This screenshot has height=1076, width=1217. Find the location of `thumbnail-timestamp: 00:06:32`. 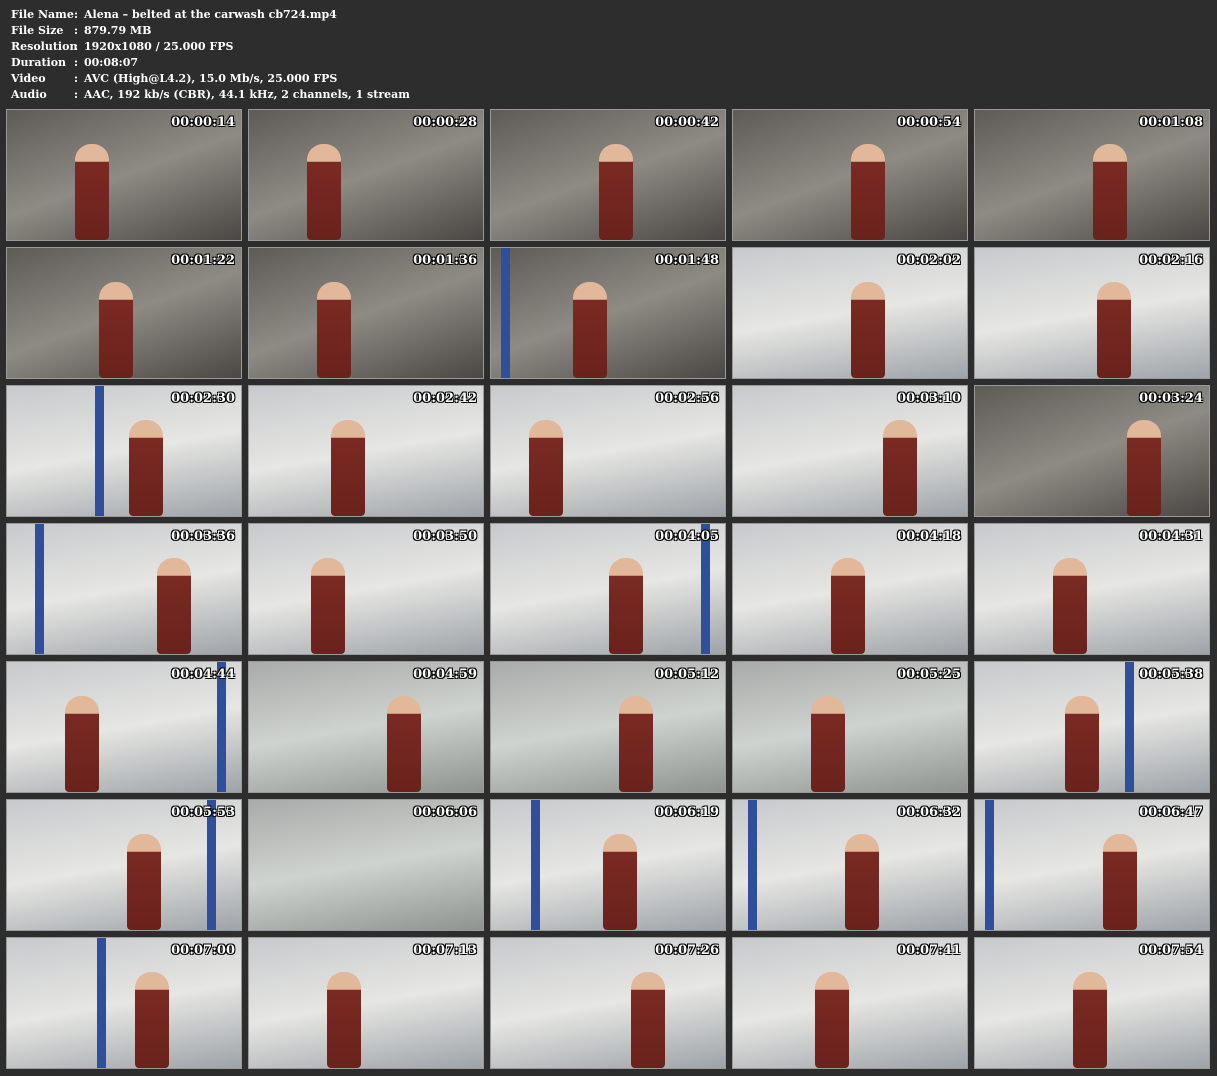

thumbnail-timestamp: 00:06:32 is located at coordinates (929, 812).